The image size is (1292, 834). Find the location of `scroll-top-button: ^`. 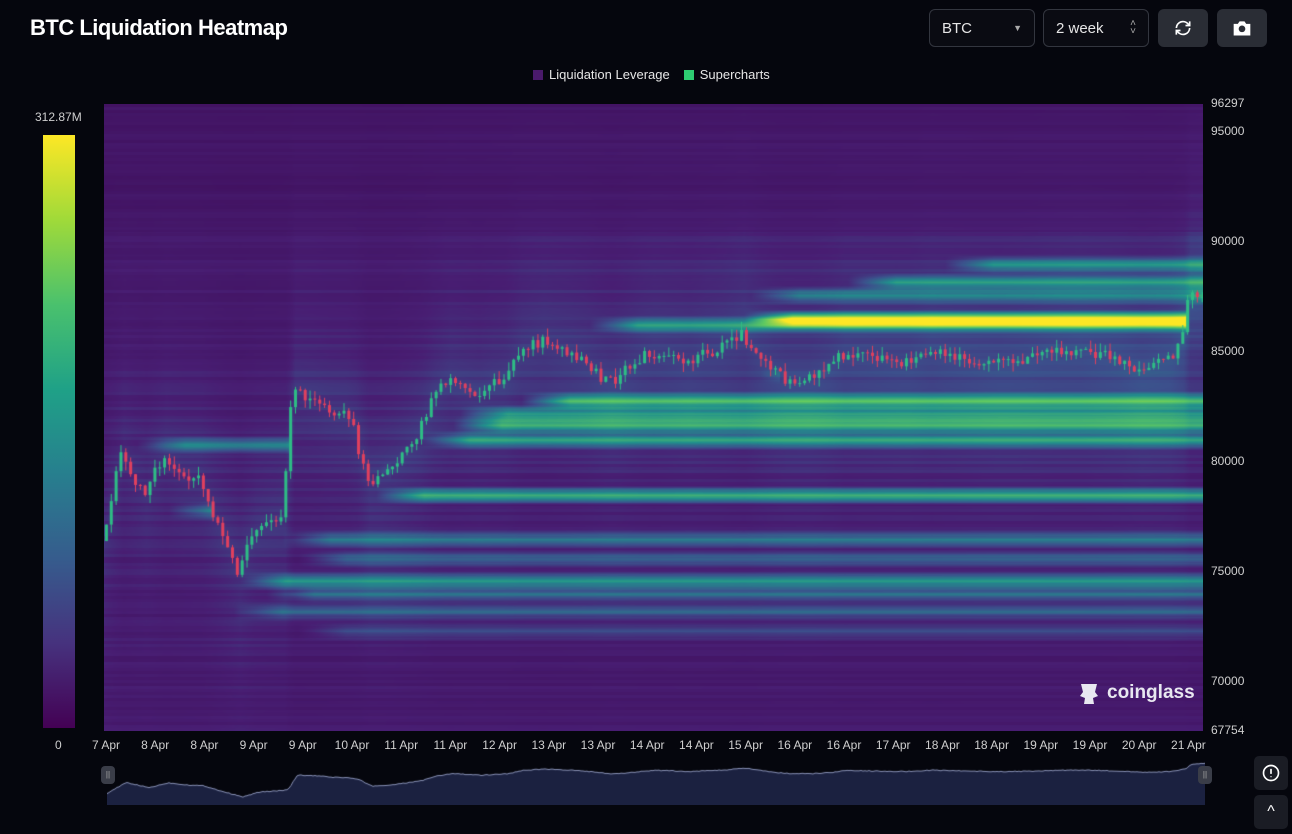

scroll-top-button: ^ is located at coordinates (1271, 812).